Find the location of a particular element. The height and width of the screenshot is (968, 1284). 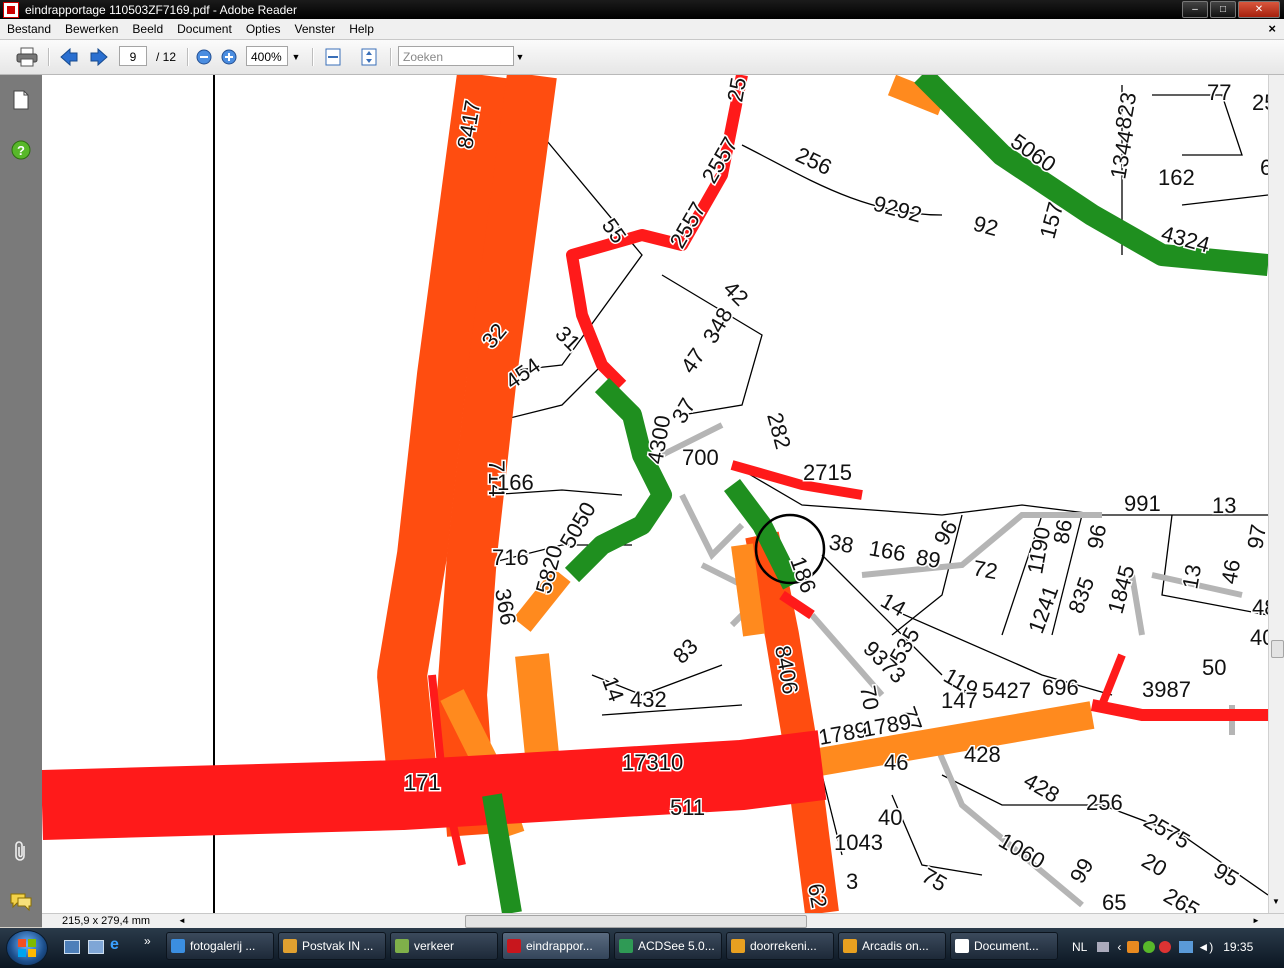

page-number-input: 9 is located at coordinates (133, 56).